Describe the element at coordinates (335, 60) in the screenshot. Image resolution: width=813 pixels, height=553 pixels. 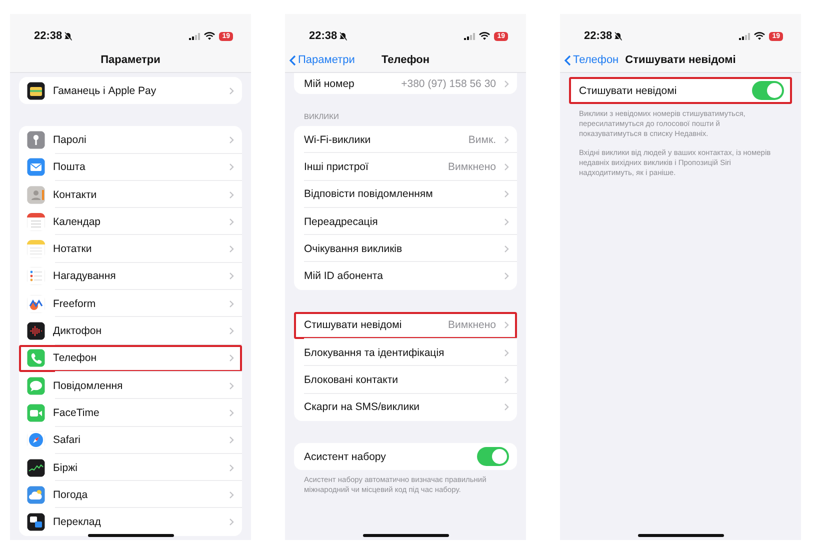
I see `back-link: Параметри` at that location.